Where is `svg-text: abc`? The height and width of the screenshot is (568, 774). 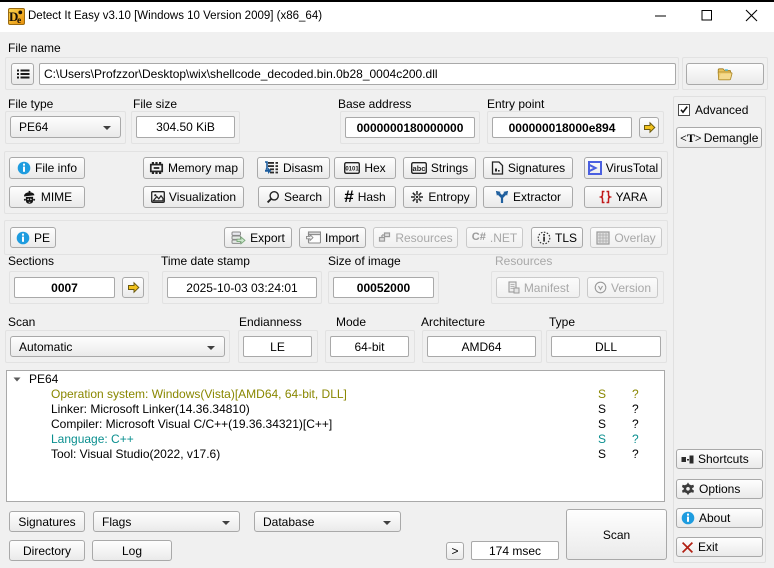
svg-text: abc is located at coordinates (418, 168).